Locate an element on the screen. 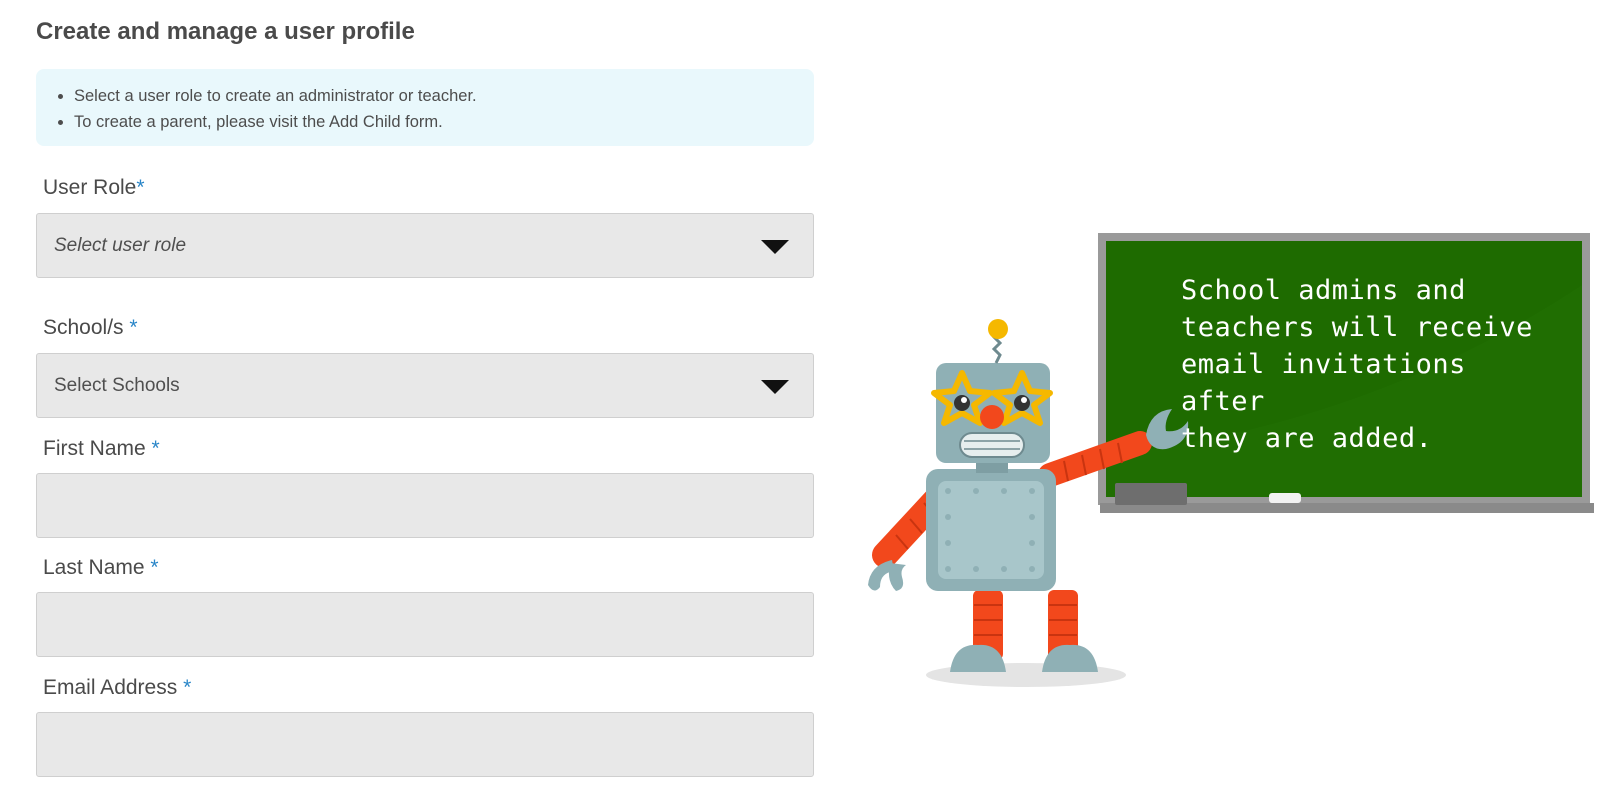 Image resolution: width=1616 pixels, height=806 pixels. email-label: Email Address * is located at coordinates (117, 687).